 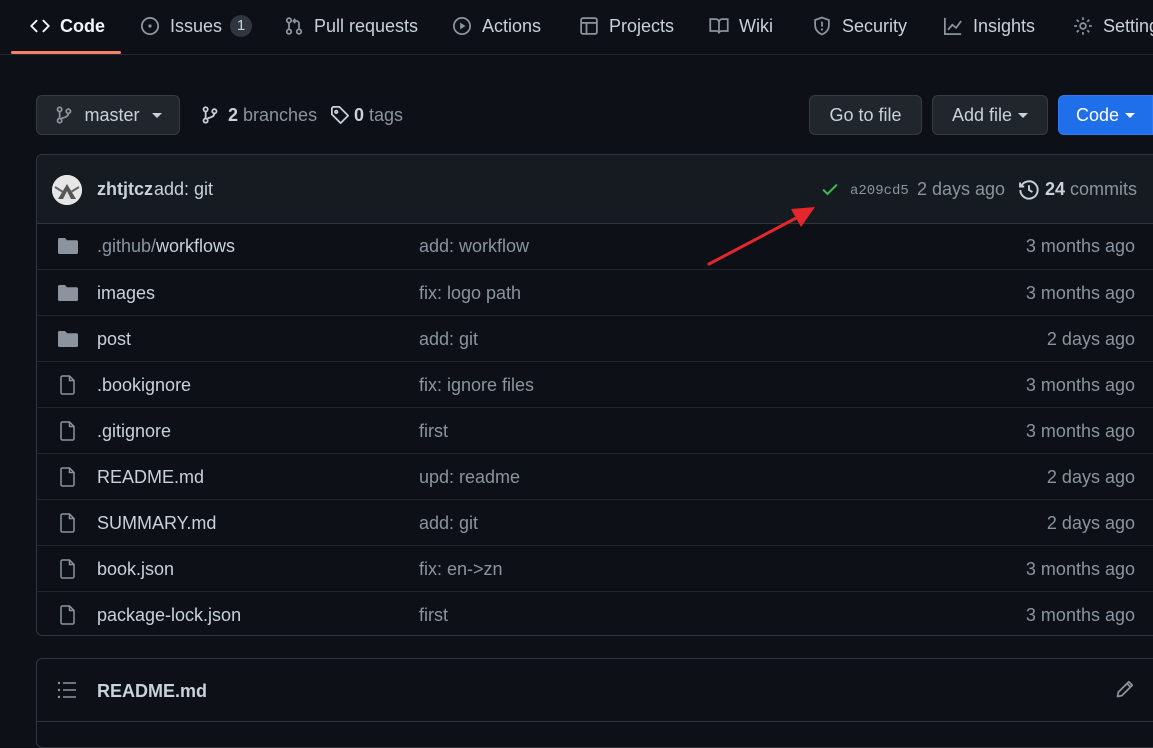 What do you see at coordinates (595, 613) in the screenshot?
I see `file-row: package-lock.json first 3 months ago` at bounding box center [595, 613].